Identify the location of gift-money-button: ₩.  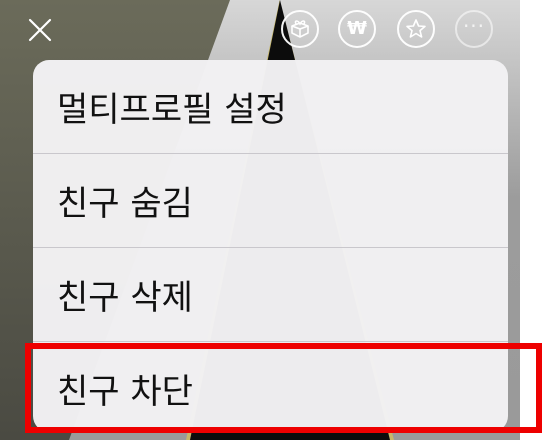
(357, 29).